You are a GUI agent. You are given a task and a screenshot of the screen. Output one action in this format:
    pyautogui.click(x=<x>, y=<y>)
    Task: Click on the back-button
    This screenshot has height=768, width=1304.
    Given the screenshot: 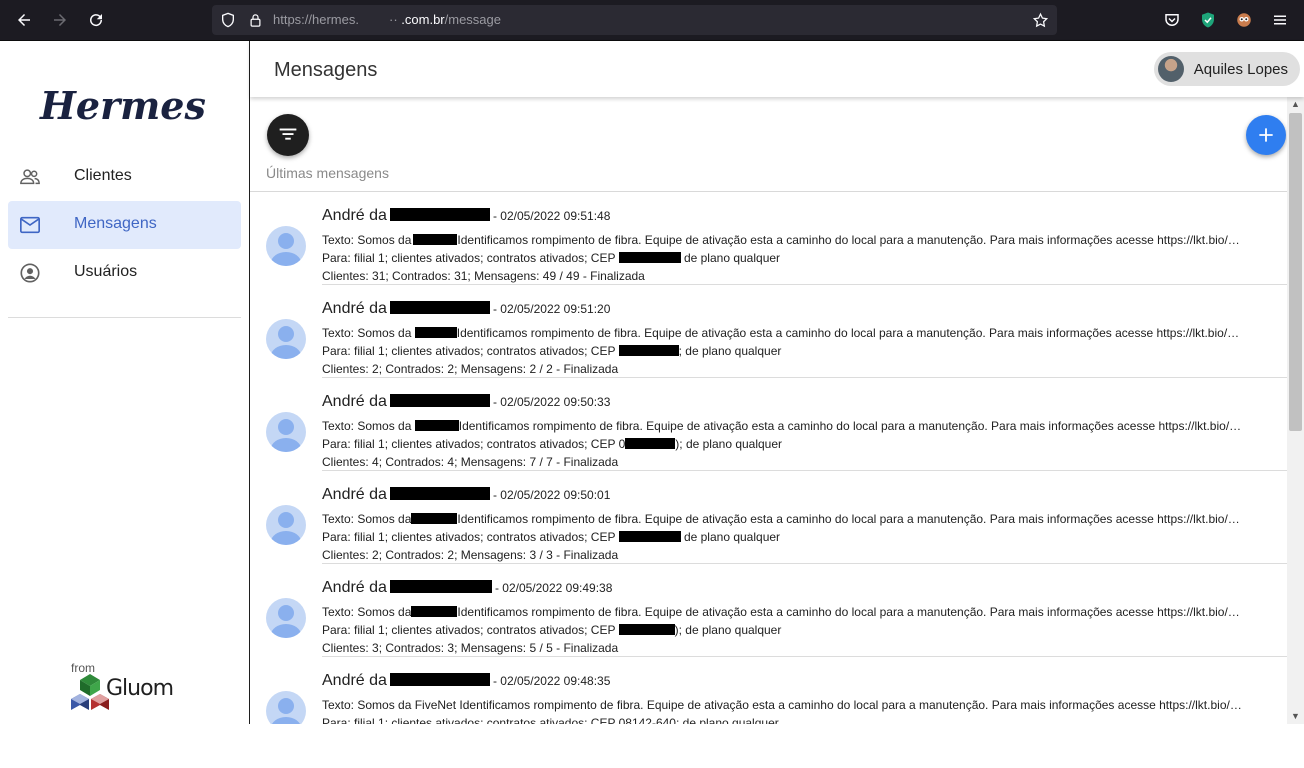 What is the action you would take?
    pyautogui.click(x=24, y=20)
    